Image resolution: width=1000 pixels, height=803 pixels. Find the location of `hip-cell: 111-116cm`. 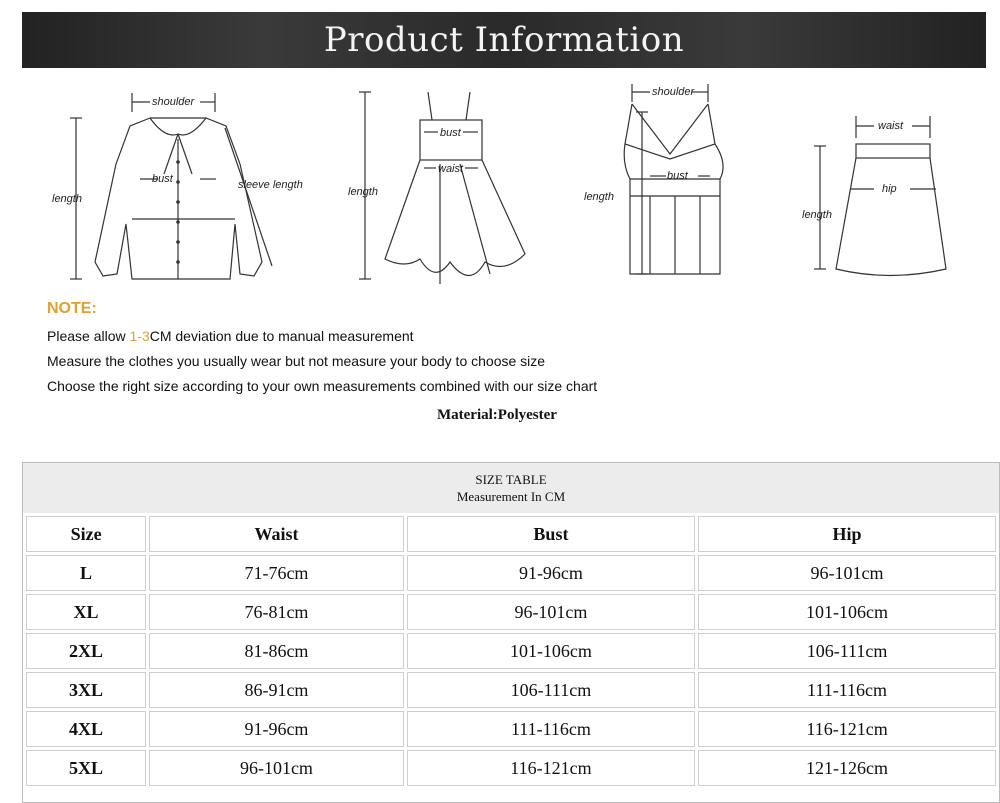

hip-cell: 111-116cm is located at coordinates (847, 690).